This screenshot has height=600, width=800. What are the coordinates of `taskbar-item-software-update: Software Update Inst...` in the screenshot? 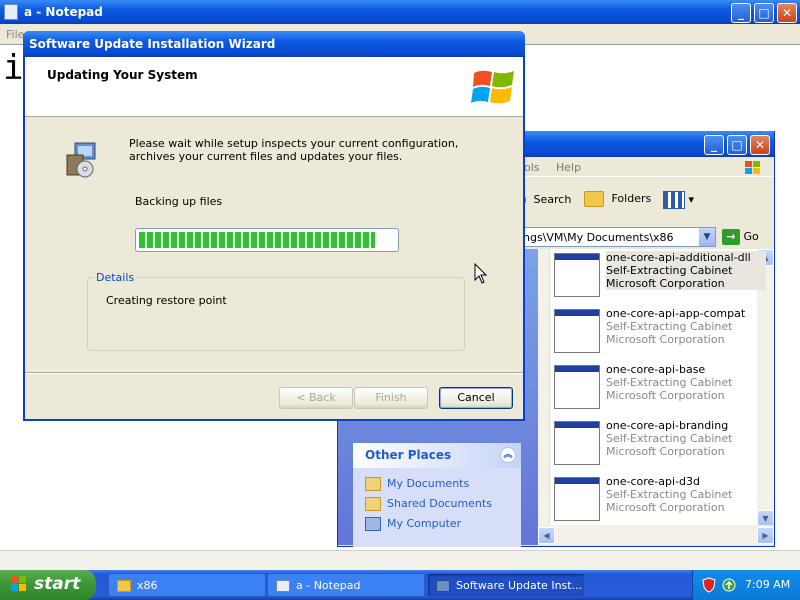 It's located at (506, 585).